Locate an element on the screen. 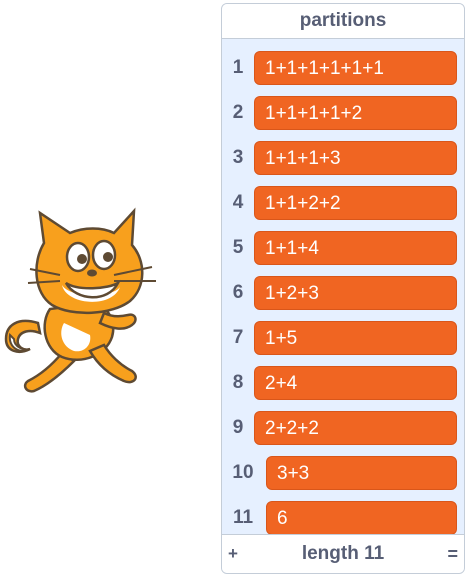 The width and height of the screenshot is (469, 577). item-index: 1 is located at coordinates (238, 67).